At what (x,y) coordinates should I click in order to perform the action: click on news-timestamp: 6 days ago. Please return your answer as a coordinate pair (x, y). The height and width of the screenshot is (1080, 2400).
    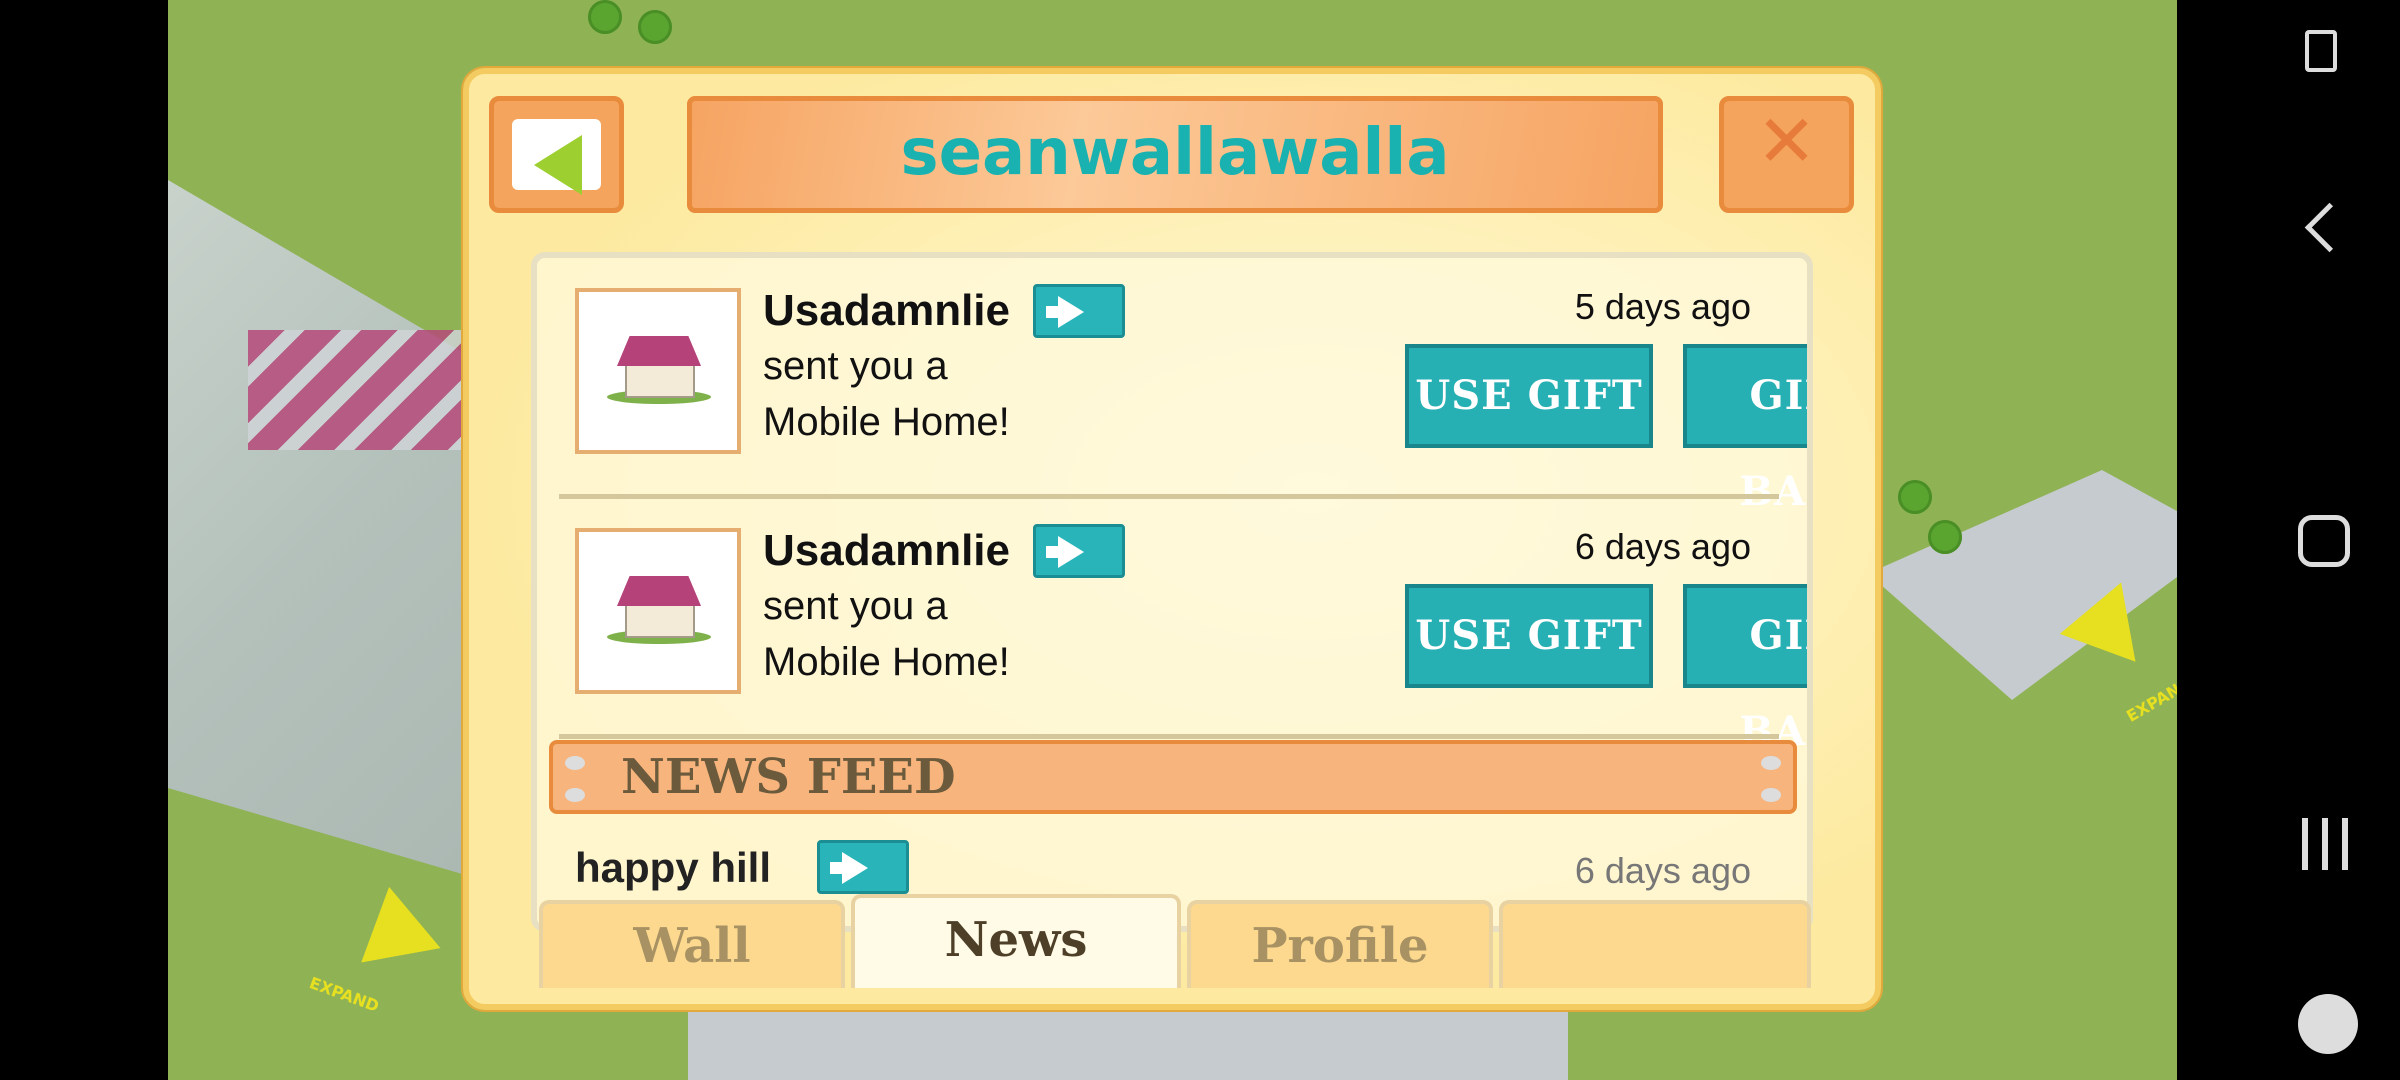
    Looking at the image, I should click on (1662, 870).